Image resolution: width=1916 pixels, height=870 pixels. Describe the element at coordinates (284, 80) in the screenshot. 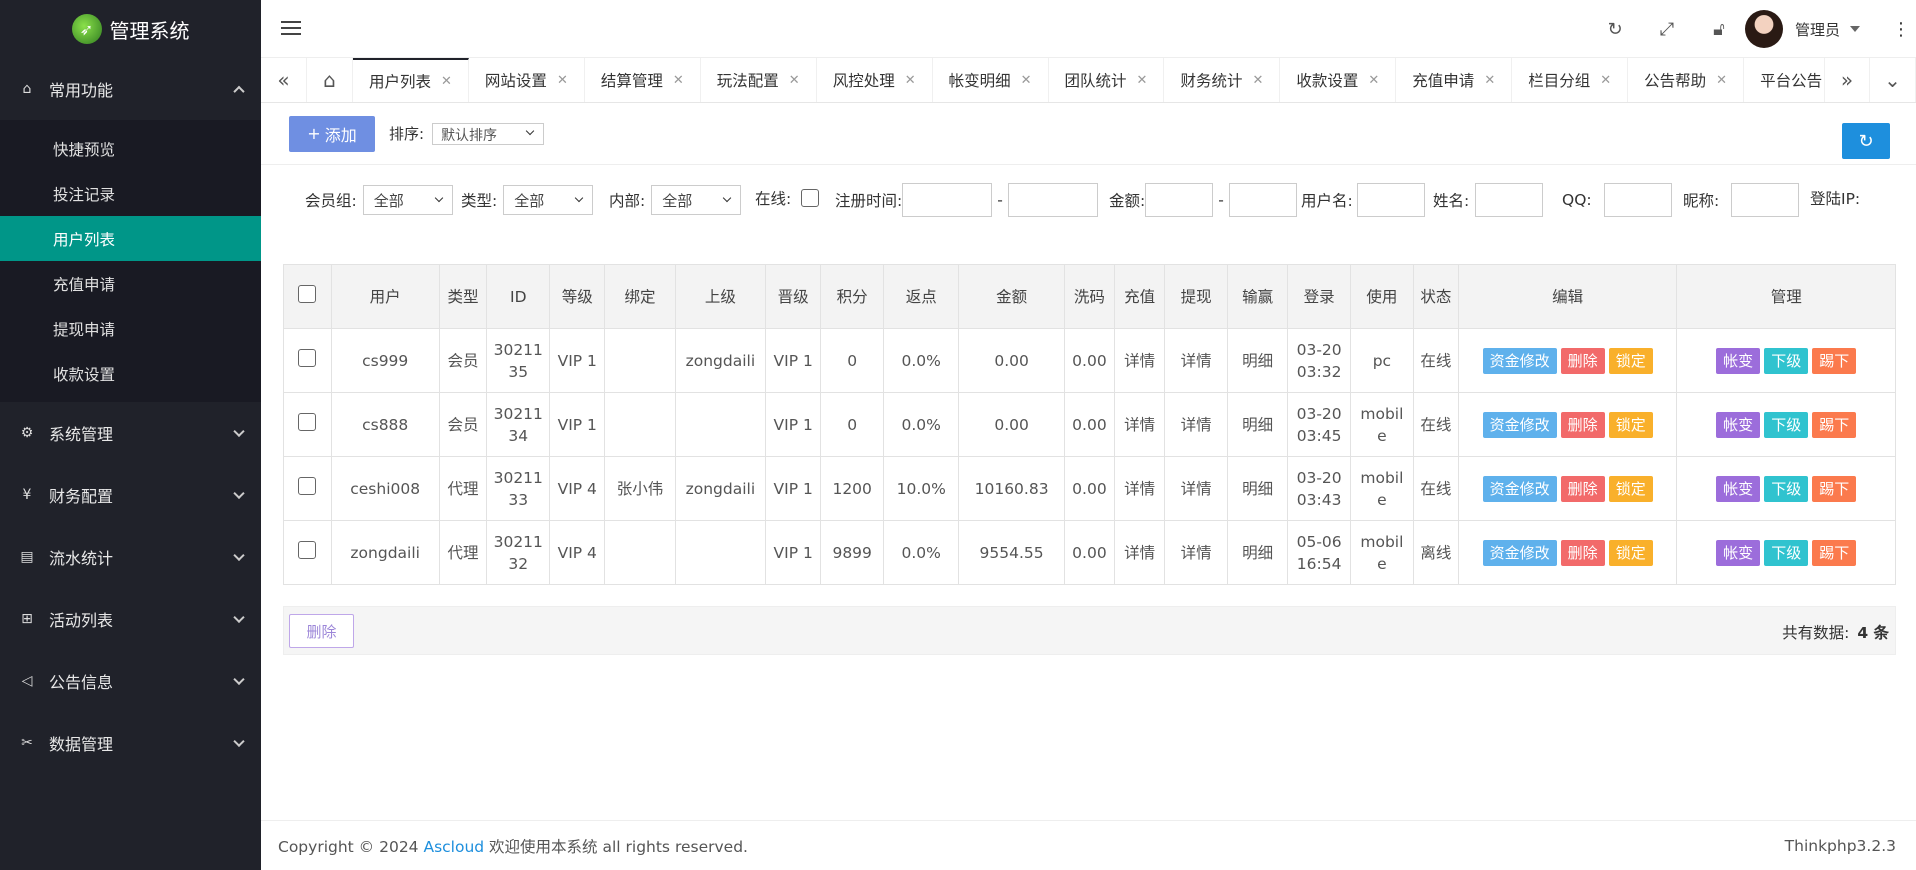

I see `tabs-scroll-left-icon: «` at that location.